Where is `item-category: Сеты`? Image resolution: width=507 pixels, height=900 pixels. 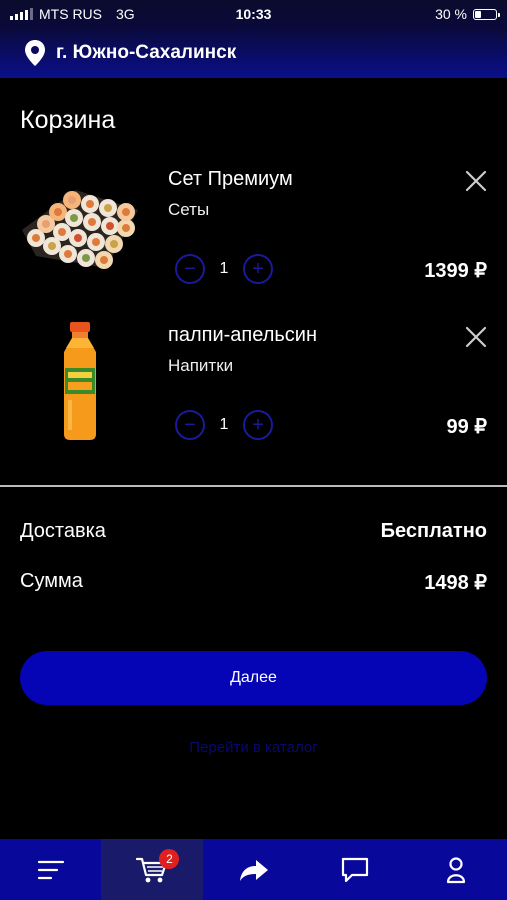
item-category: Сеты is located at coordinates (189, 209).